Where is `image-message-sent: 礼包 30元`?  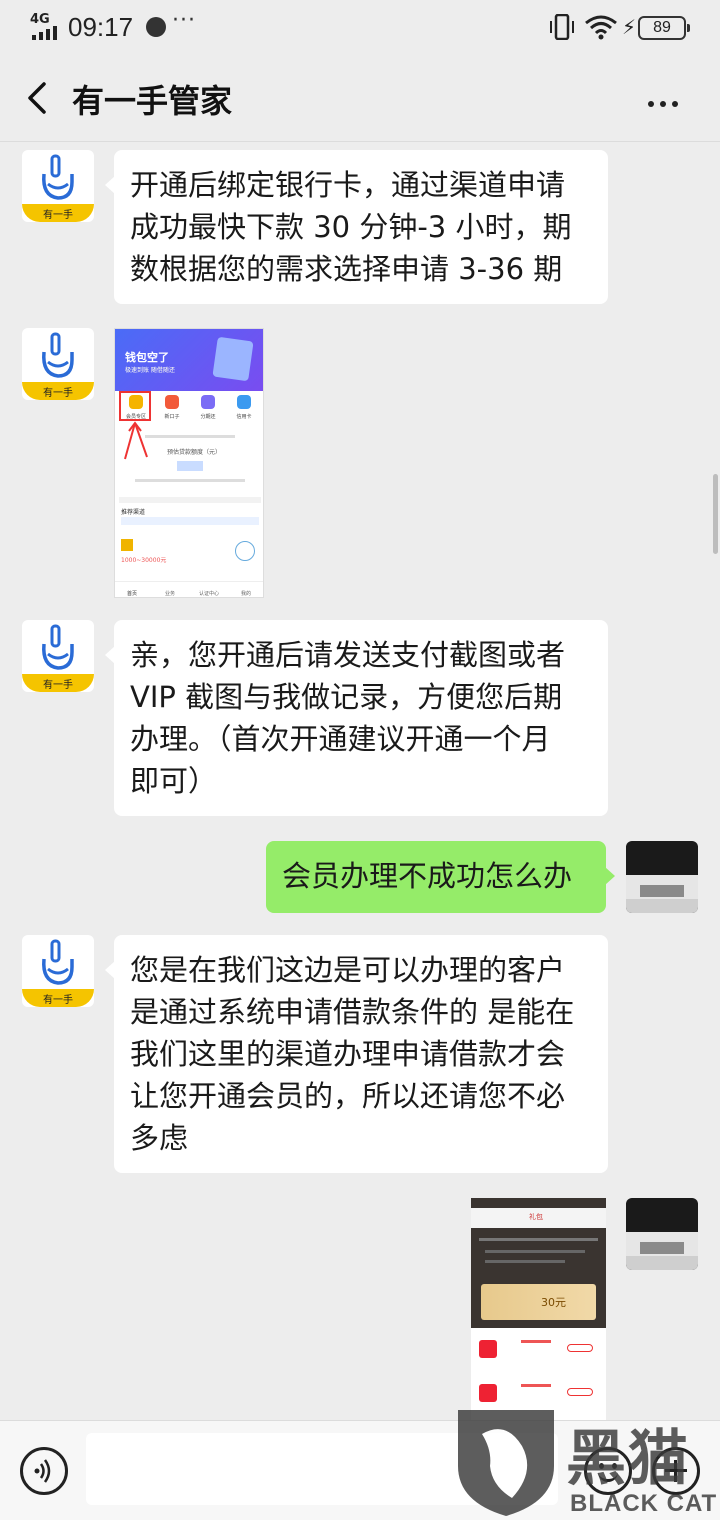
image-message-sent: 礼包 30元 is located at coordinates (538, 1309).